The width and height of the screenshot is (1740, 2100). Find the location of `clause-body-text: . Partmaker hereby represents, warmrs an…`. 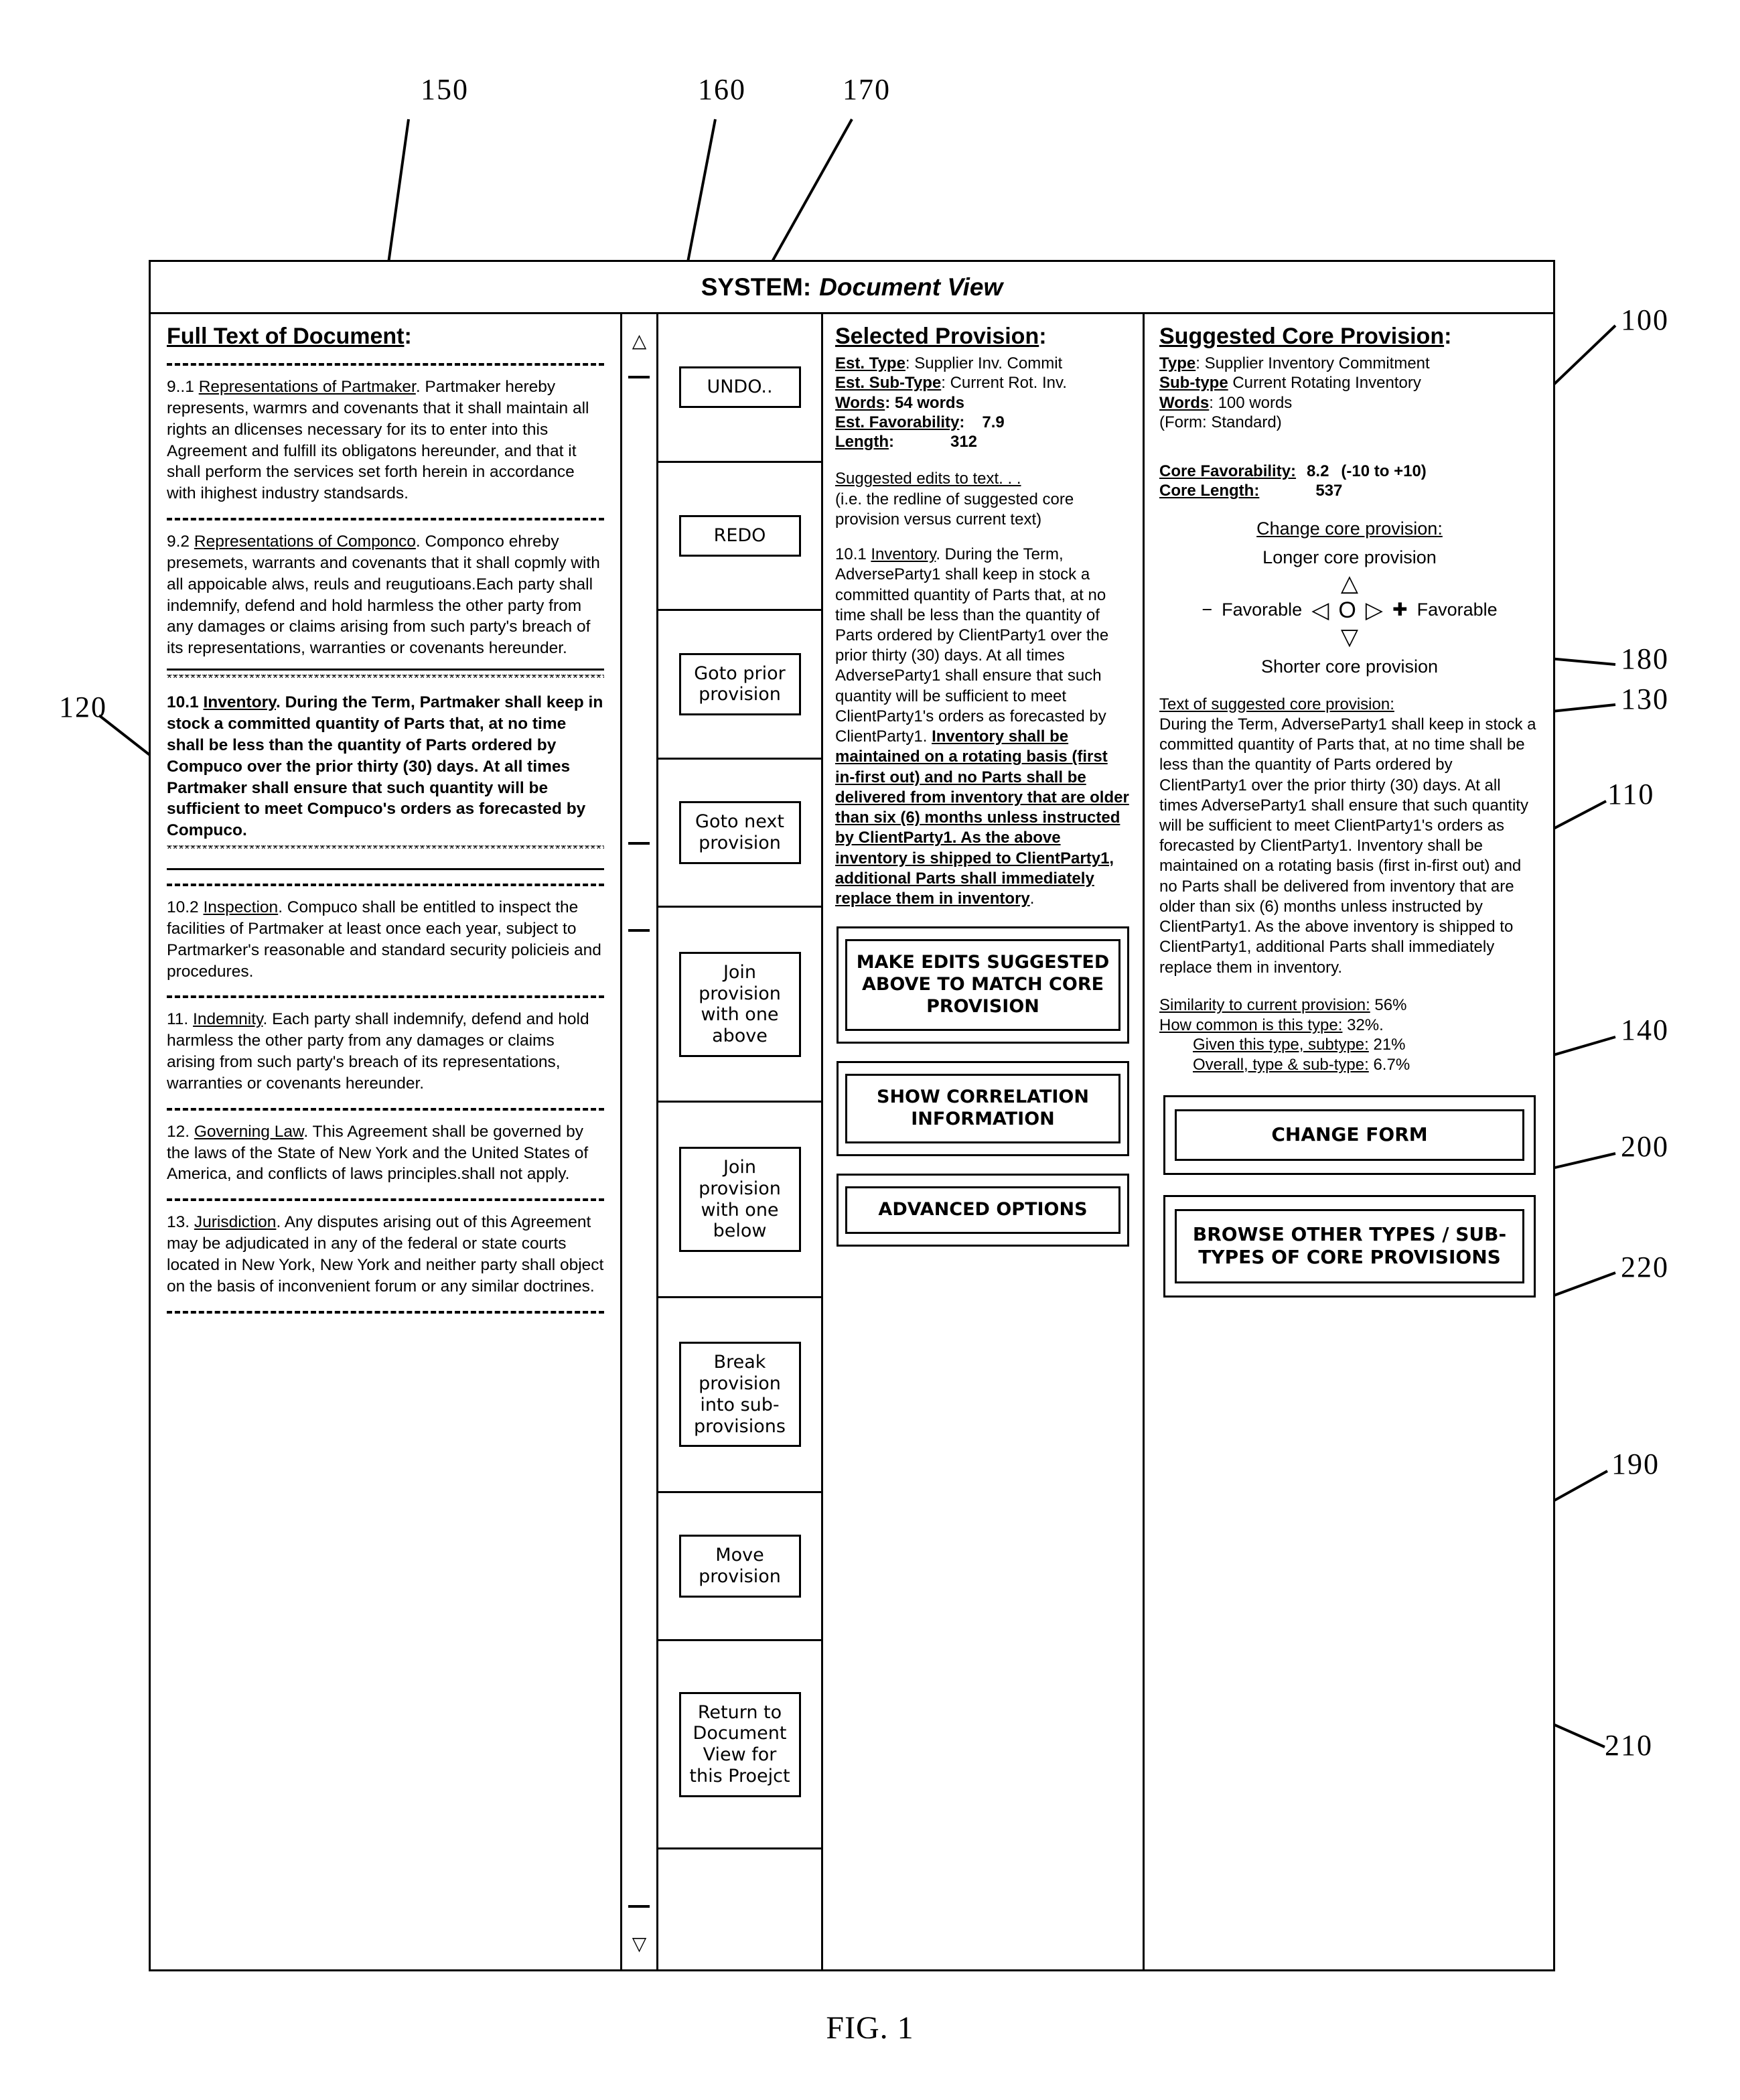

clause-body-text: . Partmaker hereby represents, warmrs an… is located at coordinates (378, 440).